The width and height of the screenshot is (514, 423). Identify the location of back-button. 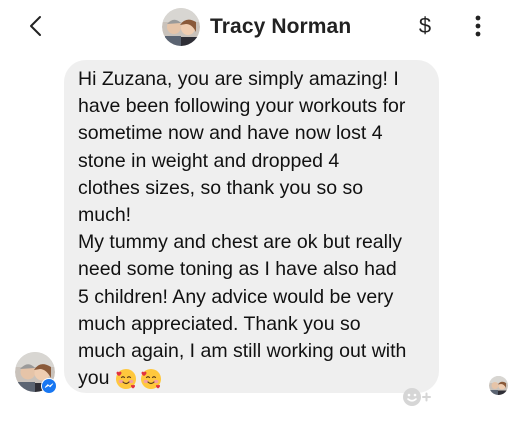
(36, 26).